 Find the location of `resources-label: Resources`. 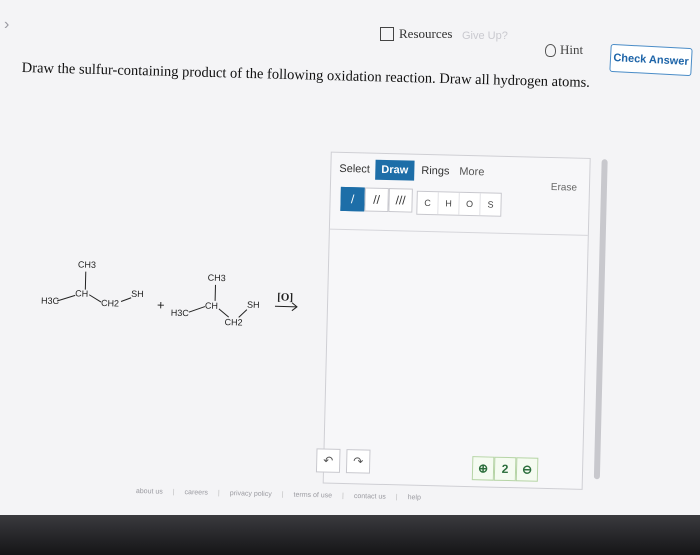

resources-label: Resources is located at coordinates (426, 33).